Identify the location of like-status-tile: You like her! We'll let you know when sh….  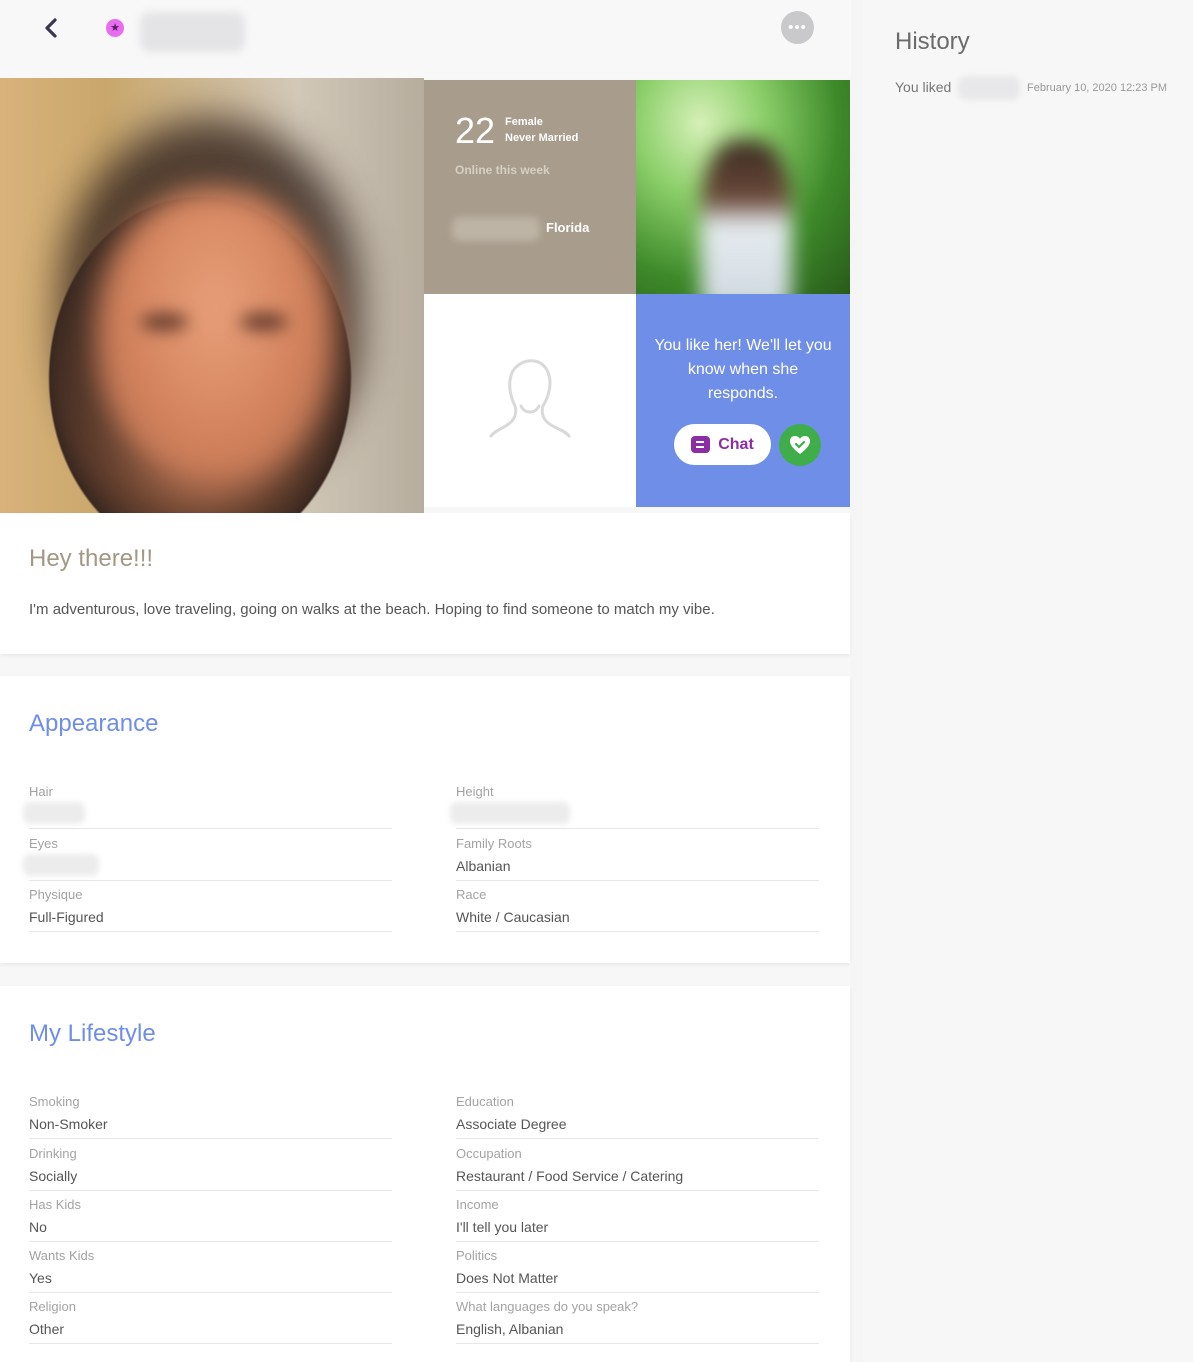
(743, 400).